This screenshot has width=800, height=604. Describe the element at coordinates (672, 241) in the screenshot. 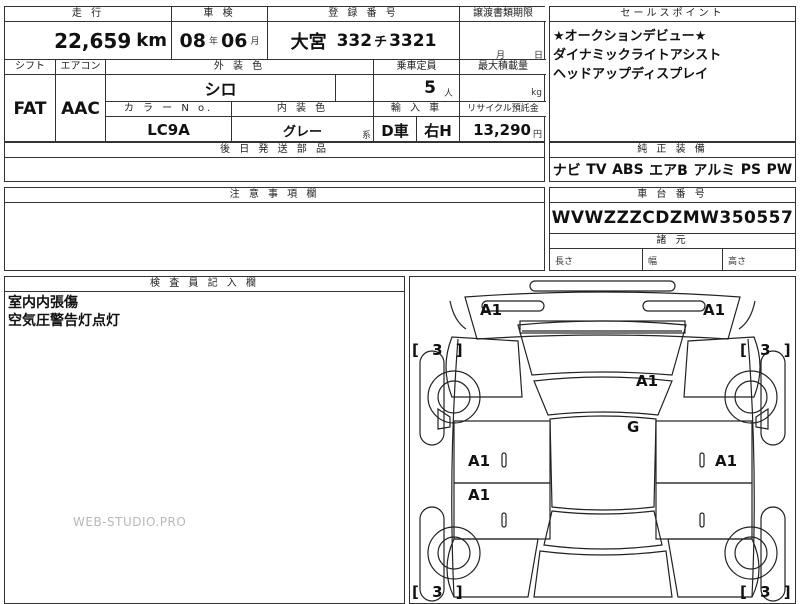

I see `dimensions-header: 諸 元` at that location.